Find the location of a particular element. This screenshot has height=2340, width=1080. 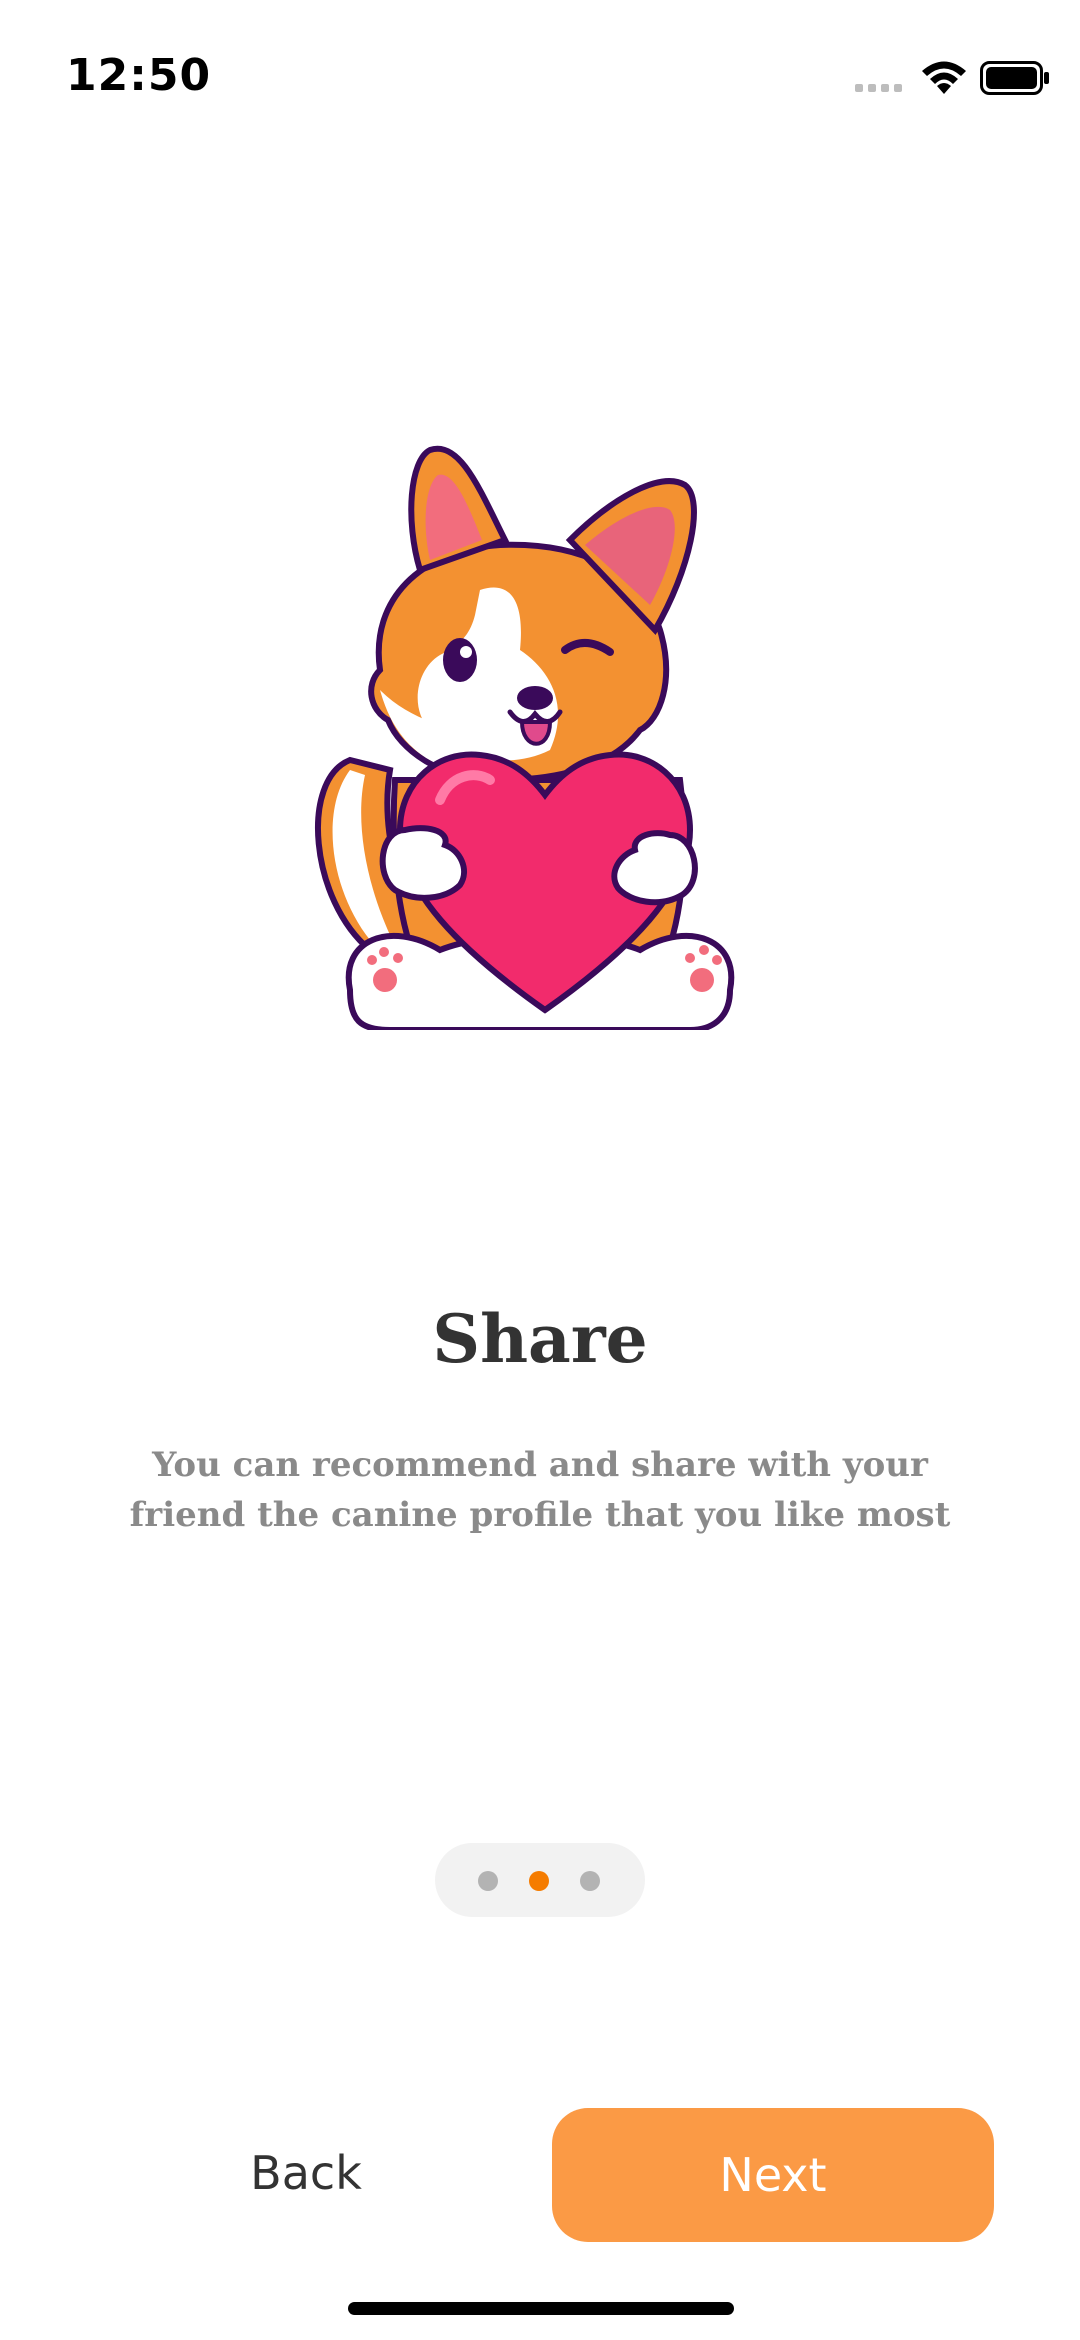

wifi-icon is located at coordinates (944, 77).